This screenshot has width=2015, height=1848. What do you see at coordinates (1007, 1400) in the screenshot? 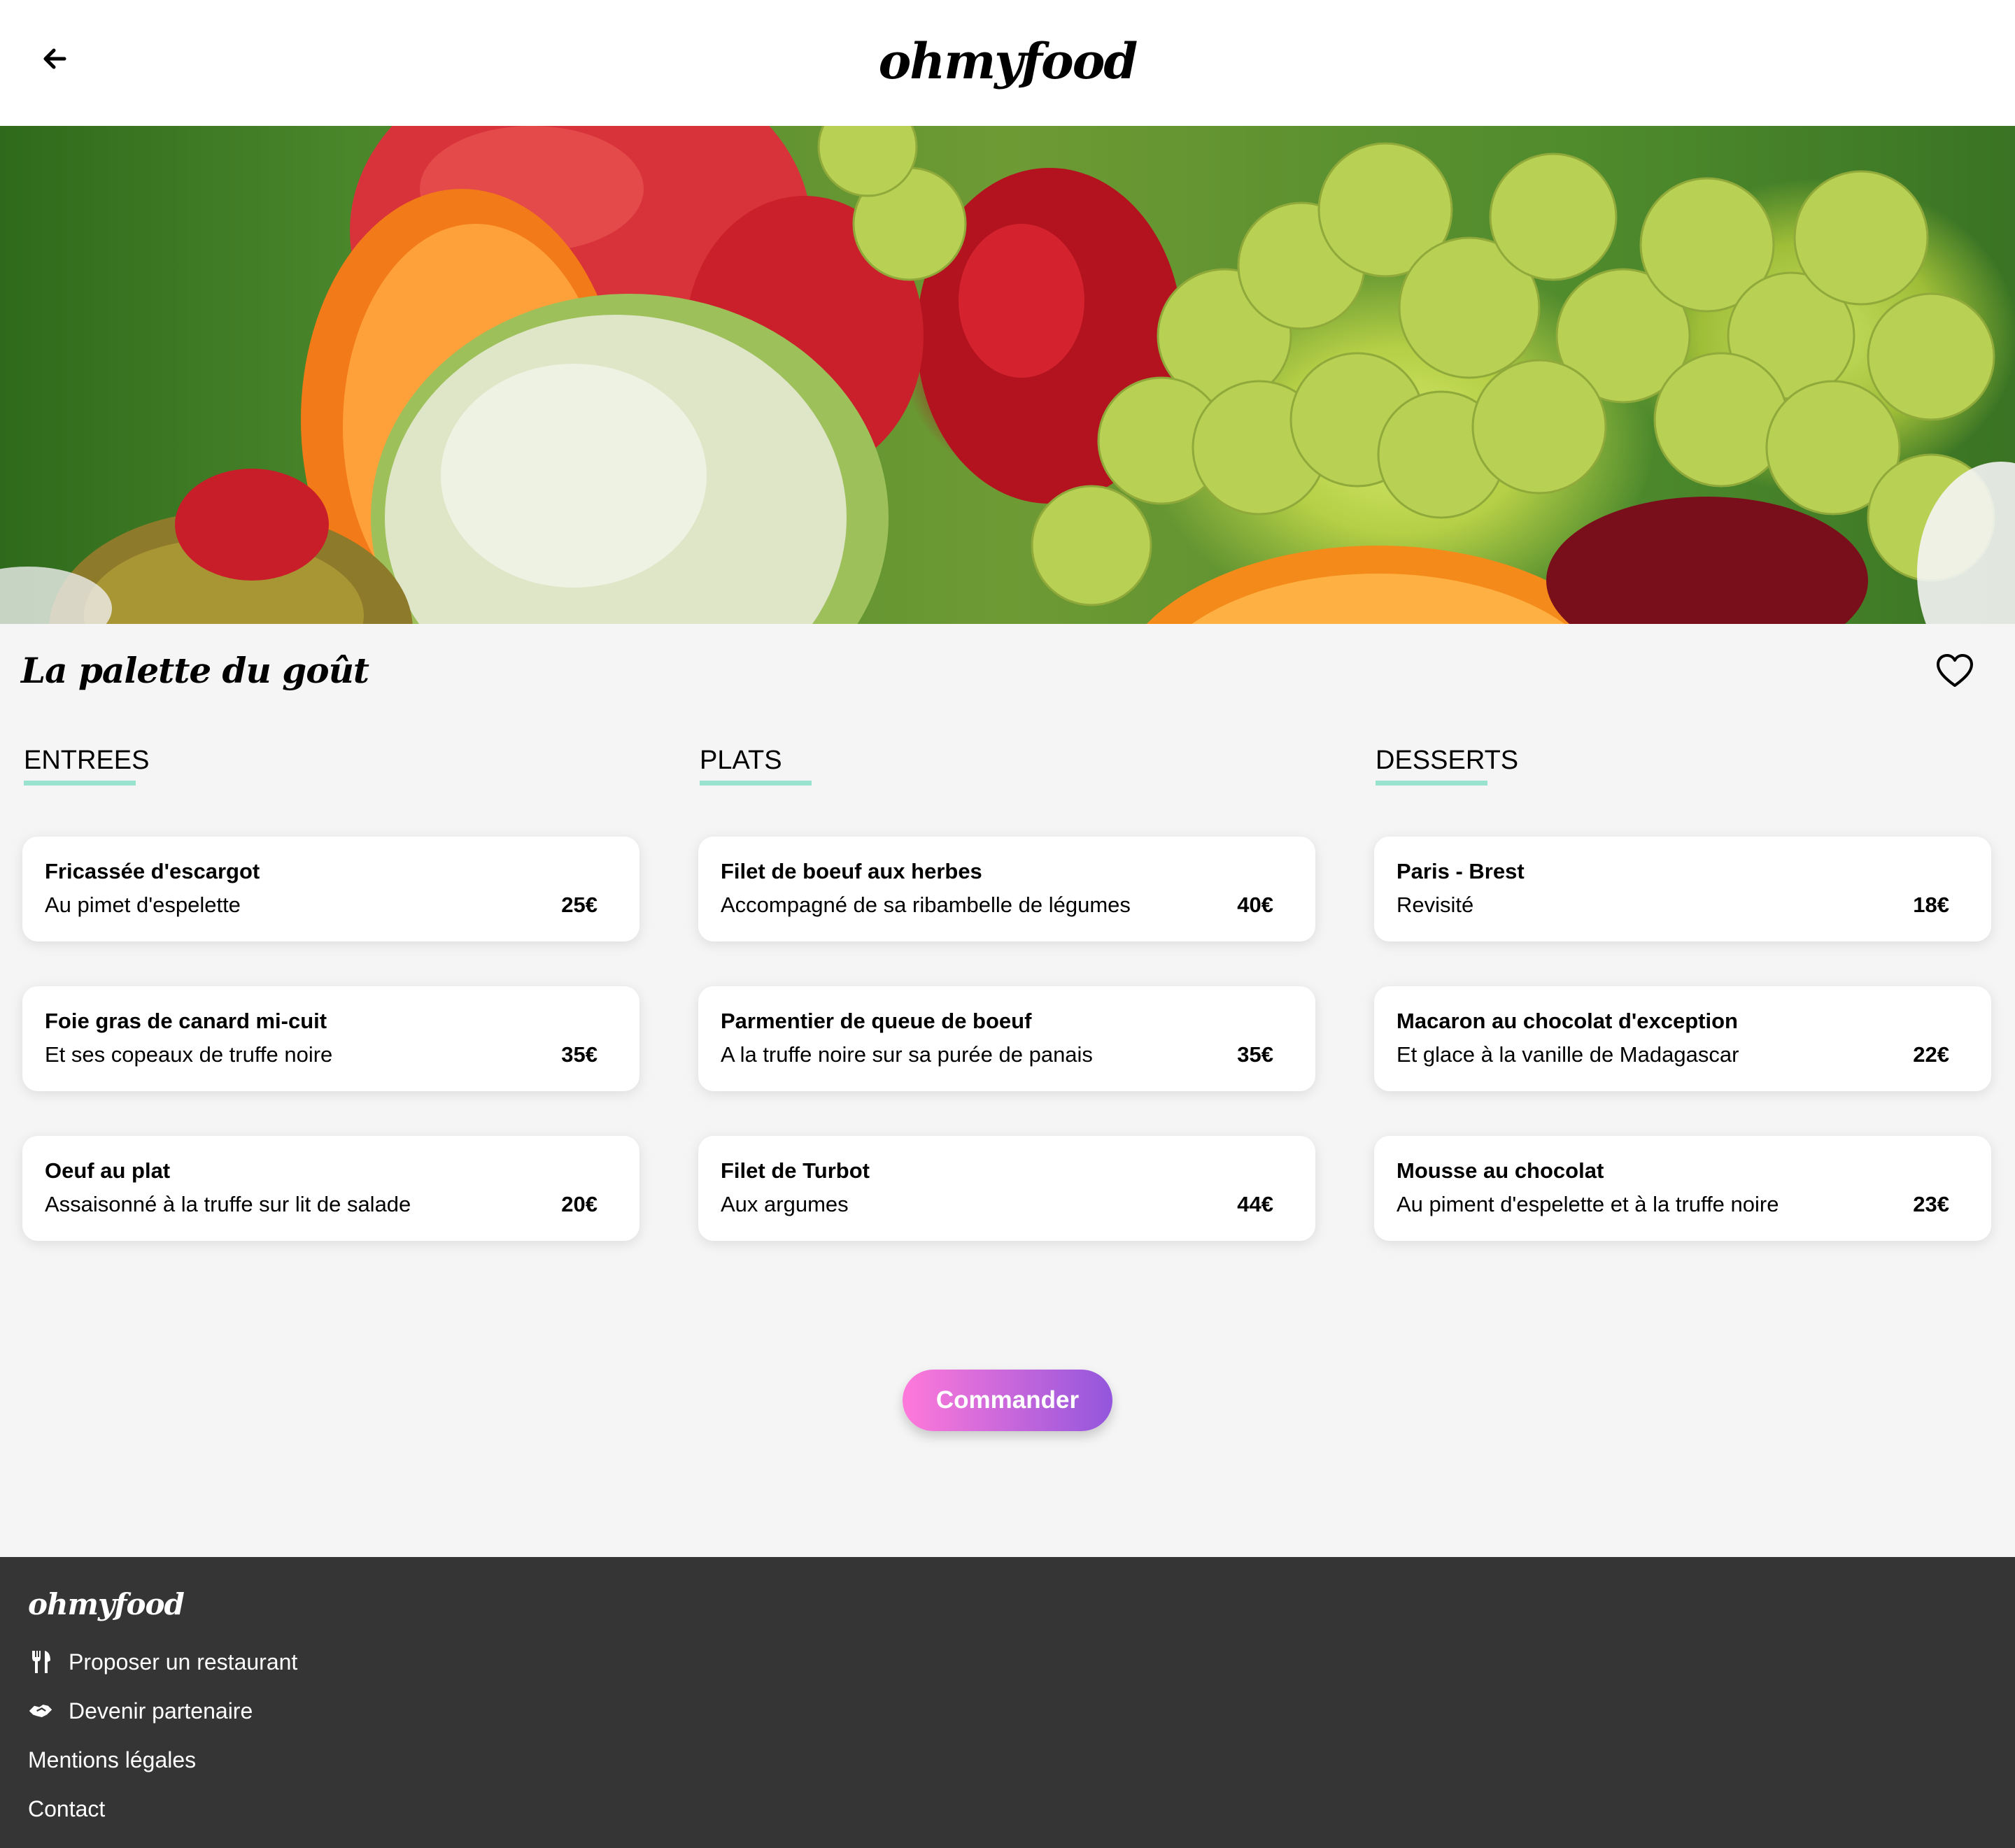
I see `order-button: Commander` at bounding box center [1007, 1400].